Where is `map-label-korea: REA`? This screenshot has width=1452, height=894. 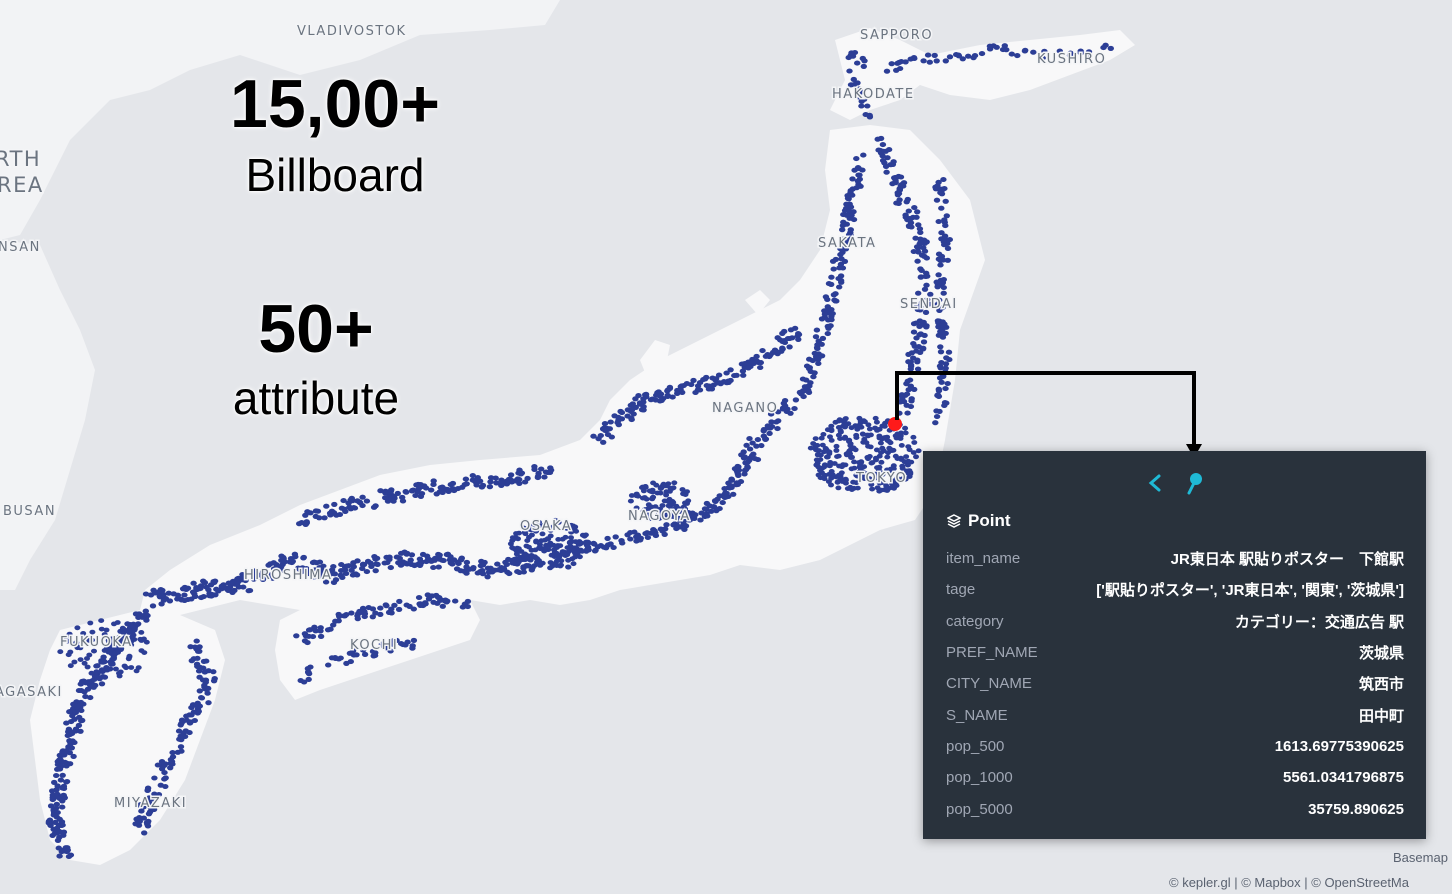 map-label-korea: REA is located at coordinates (22, 185).